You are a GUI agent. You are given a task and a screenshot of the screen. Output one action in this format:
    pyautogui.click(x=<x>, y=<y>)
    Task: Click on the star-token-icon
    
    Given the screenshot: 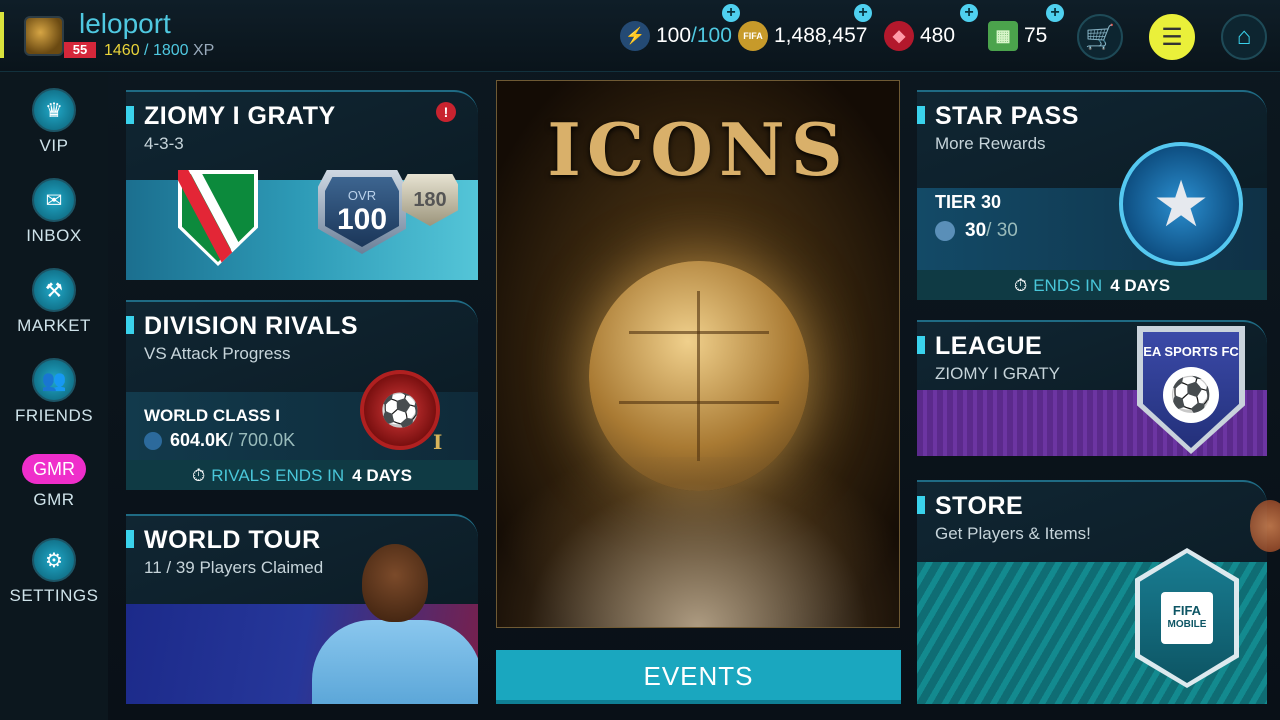 What is the action you would take?
    pyautogui.click(x=945, y=231)
    